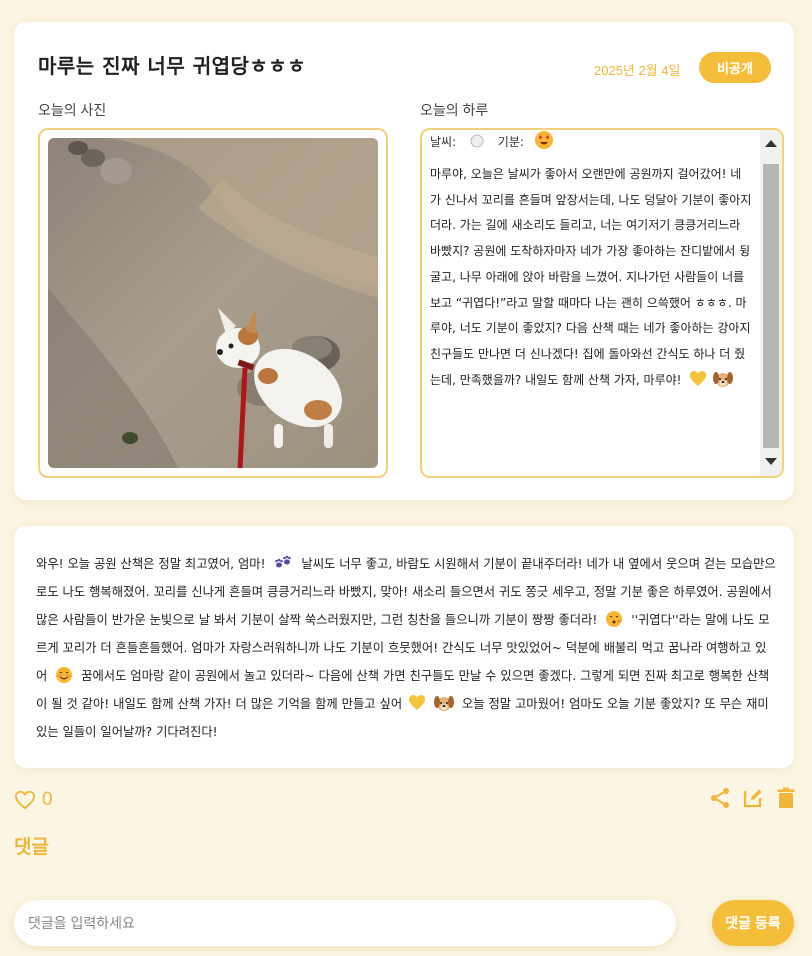  What do you see at coordinates (771, 306) in the screenshot?
I see `scroll-thumb` at bounding box center [771, 306].